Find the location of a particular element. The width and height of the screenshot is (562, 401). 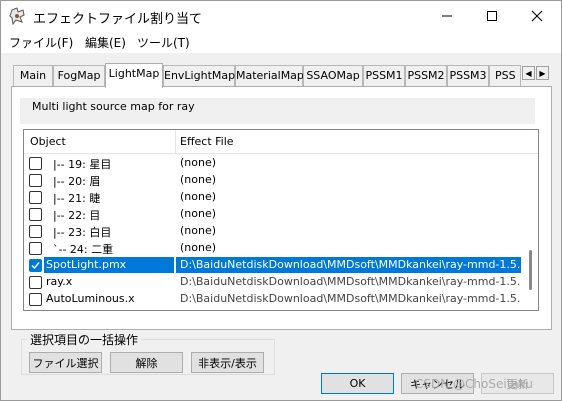

tab-scroll-right-button: ▶ is located at coordinates (542, 73).